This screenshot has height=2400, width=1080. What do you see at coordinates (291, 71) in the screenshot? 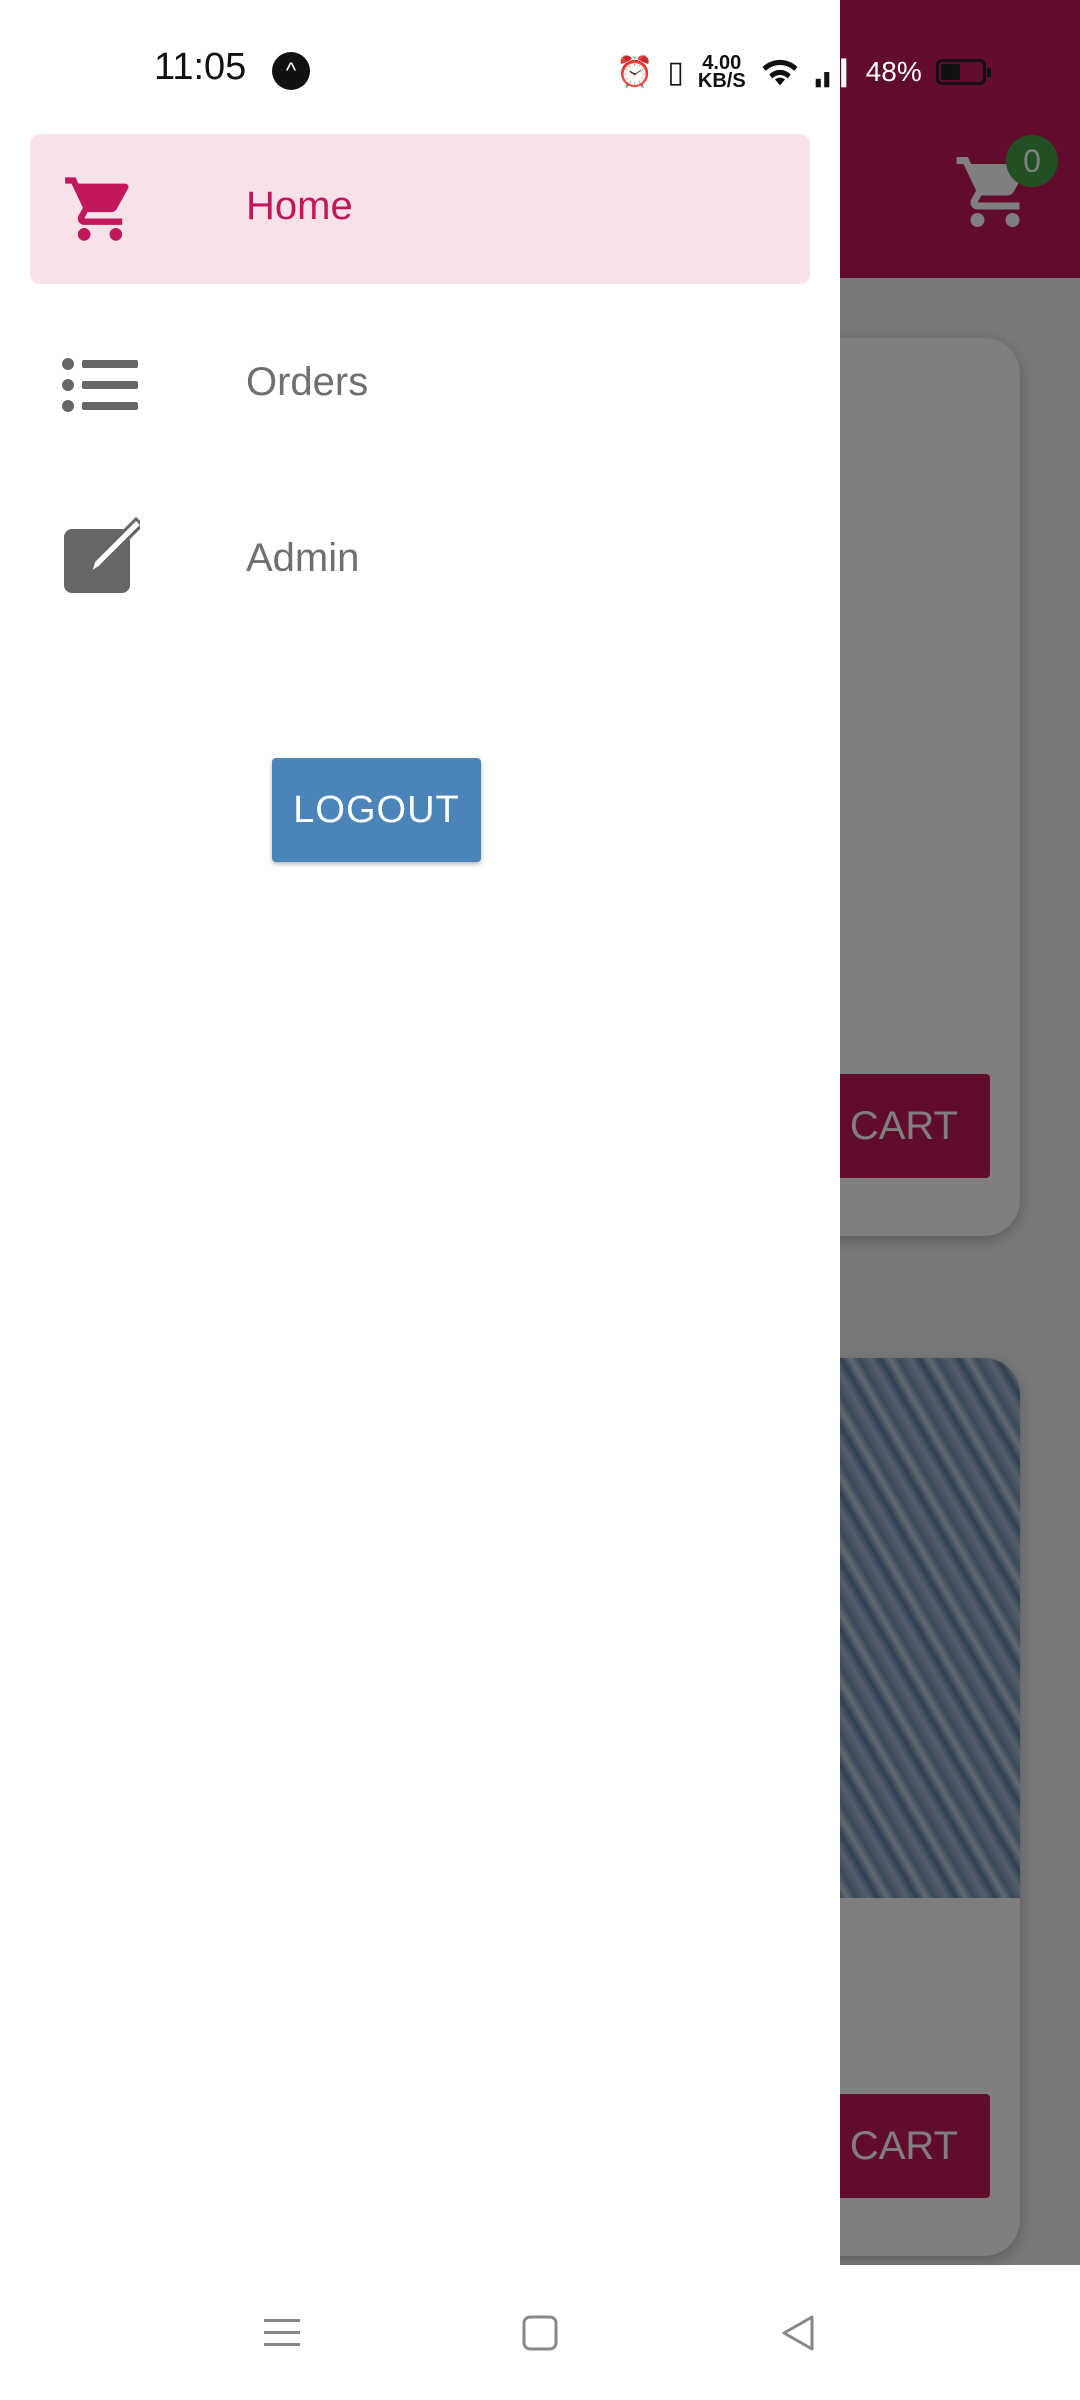
I see `a-logo-icon: ^` at bounding box center [291, 71].